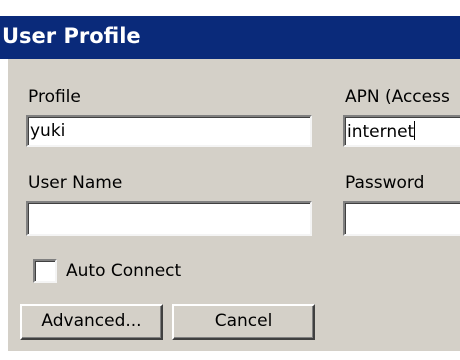  Describe the element at coordinates (54, 97) in the screenshot. I see `profile-label: Profile` at that location.